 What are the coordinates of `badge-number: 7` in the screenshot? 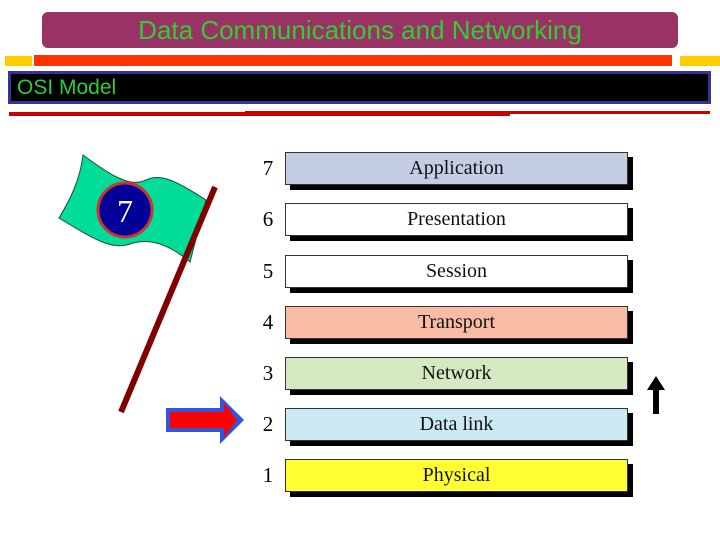 It's located at (125, 211).